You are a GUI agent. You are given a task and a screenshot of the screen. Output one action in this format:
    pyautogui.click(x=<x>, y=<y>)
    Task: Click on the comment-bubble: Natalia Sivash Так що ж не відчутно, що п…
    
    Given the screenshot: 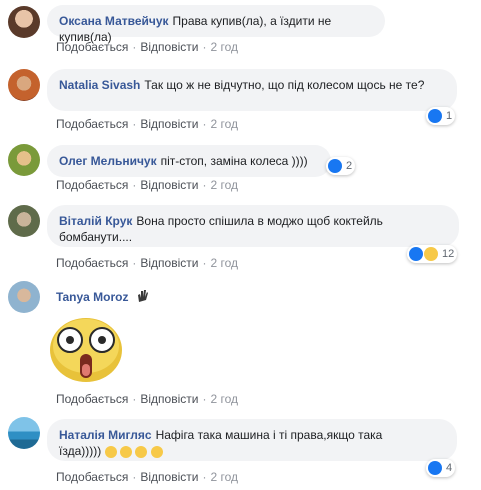 What is the action you would take?
    pyautogui.click(x=252, y=90)
    